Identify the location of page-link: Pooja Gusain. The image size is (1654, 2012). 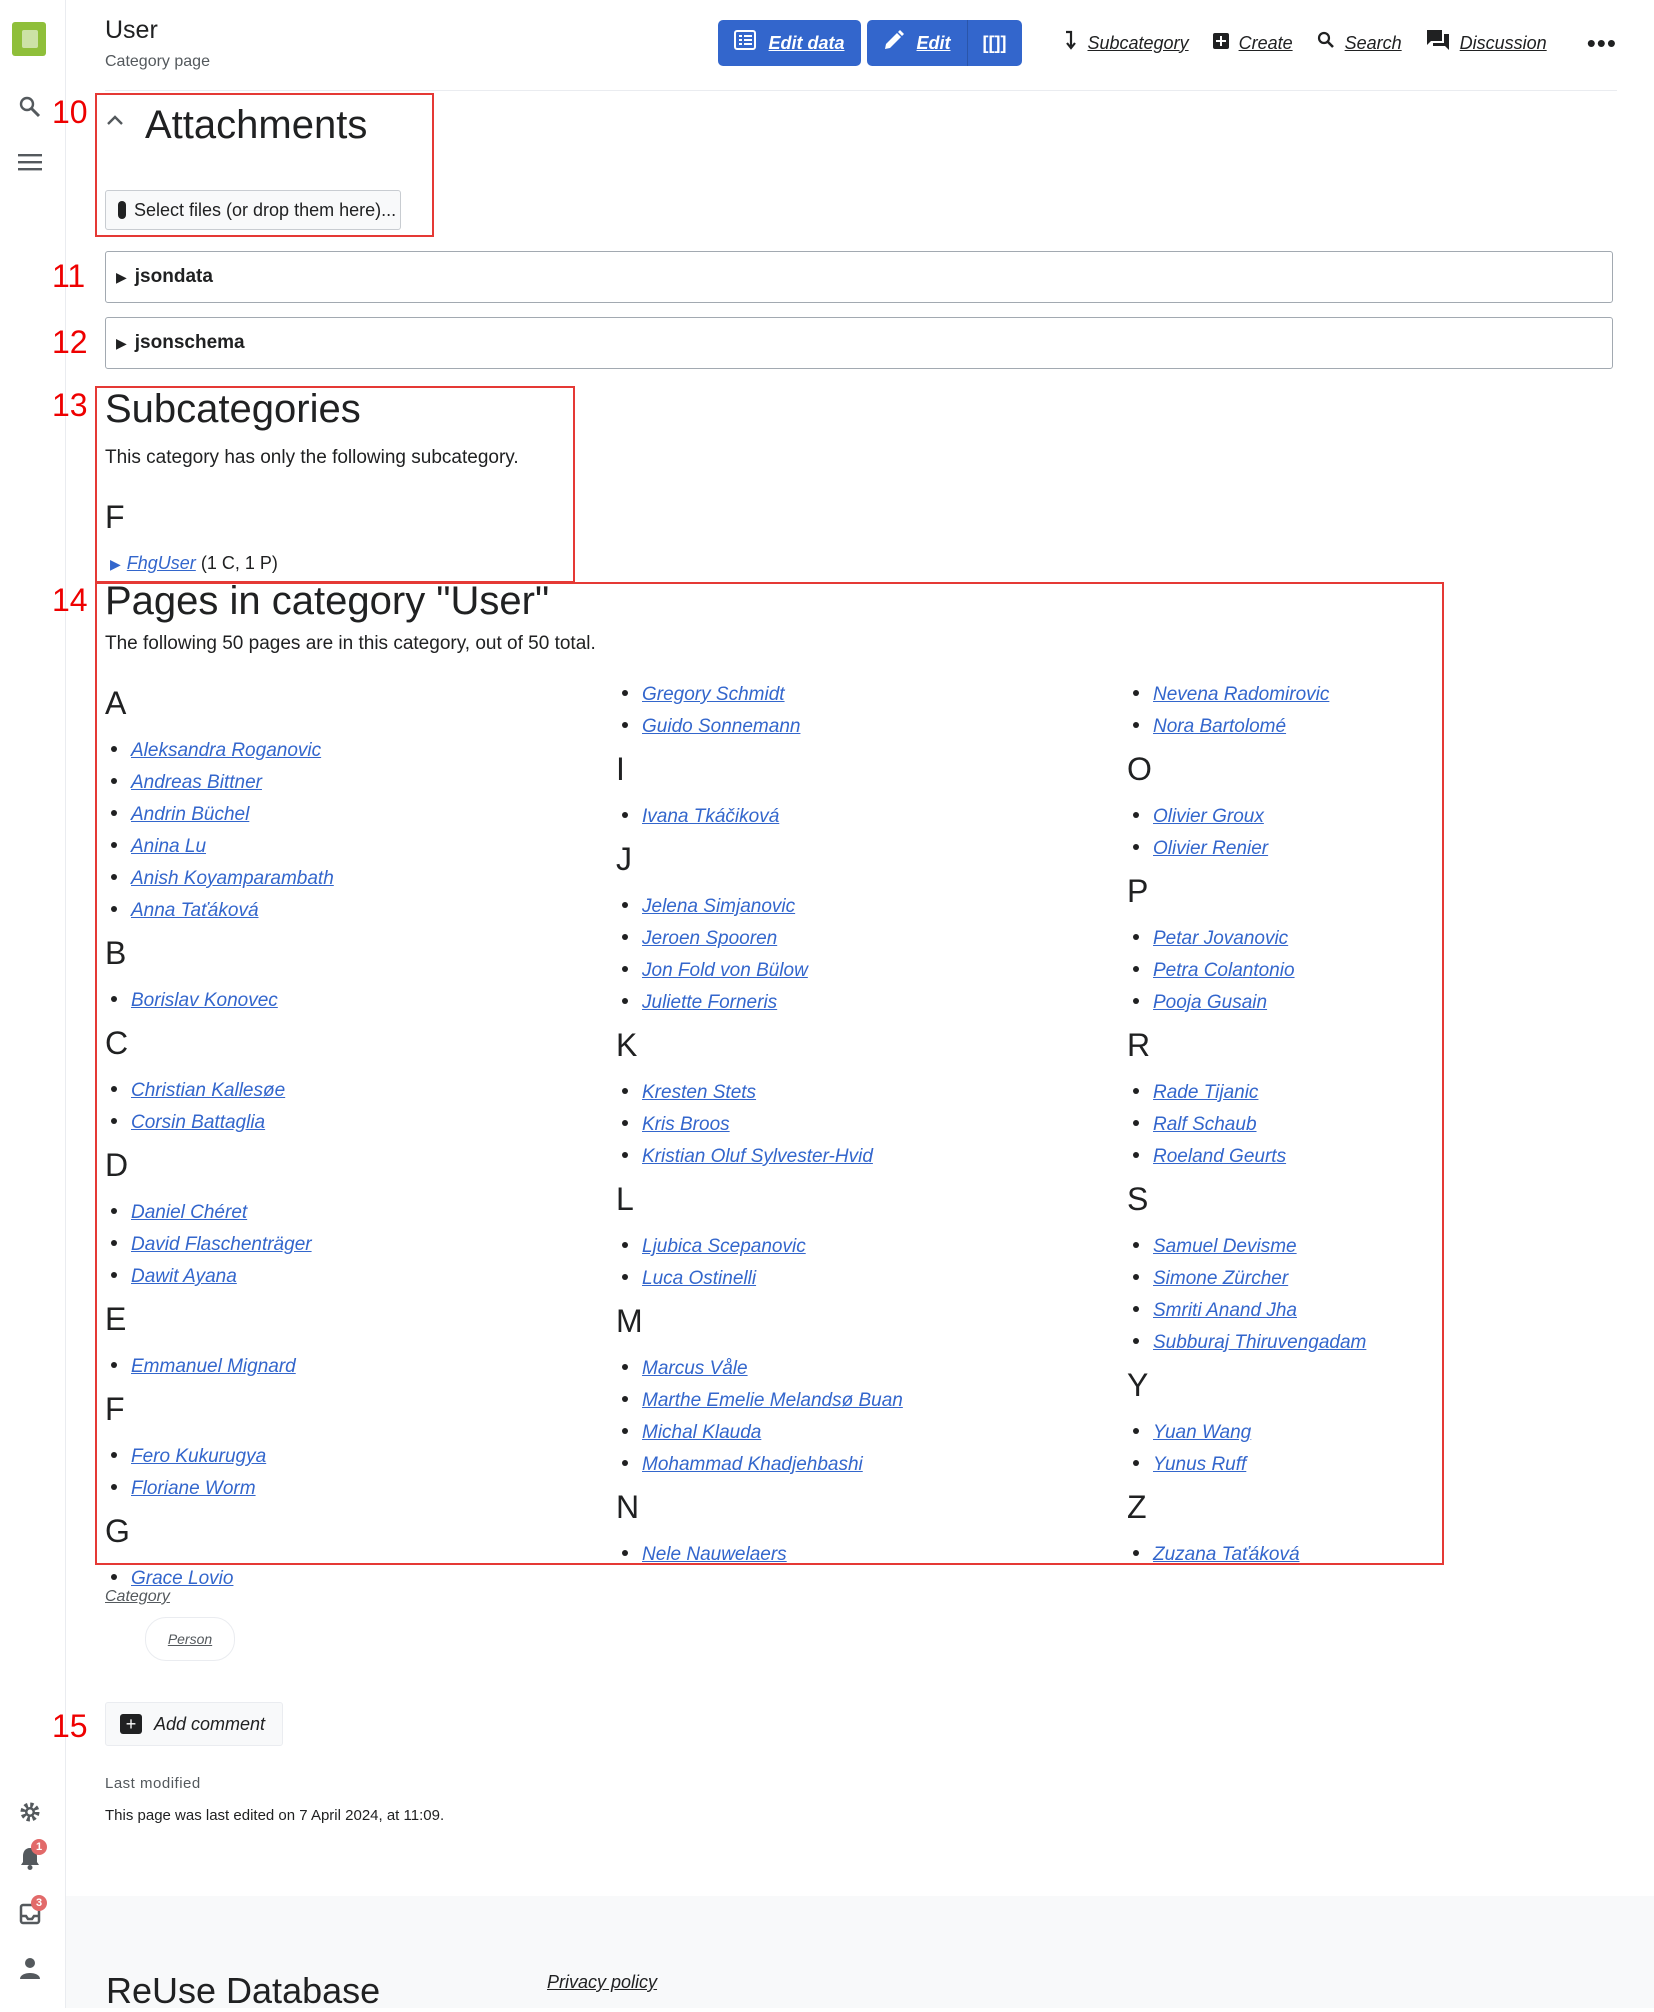
(1210, 1002).